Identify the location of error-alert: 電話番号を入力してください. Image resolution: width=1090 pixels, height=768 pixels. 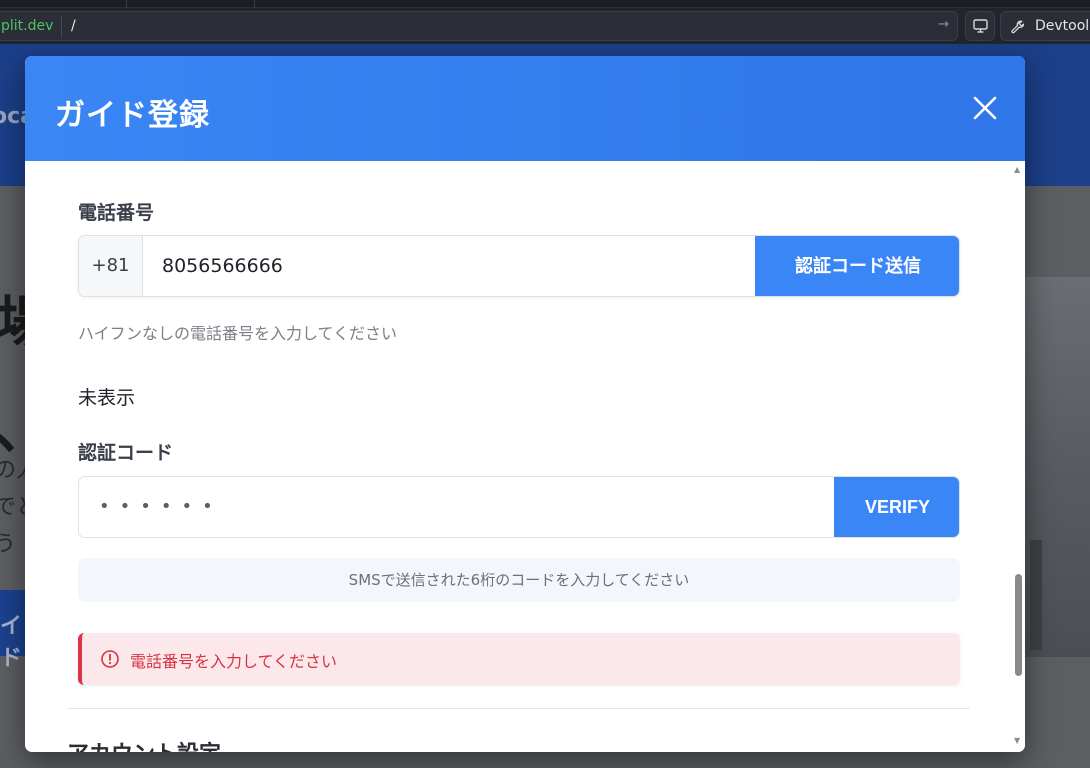
(519, 659).